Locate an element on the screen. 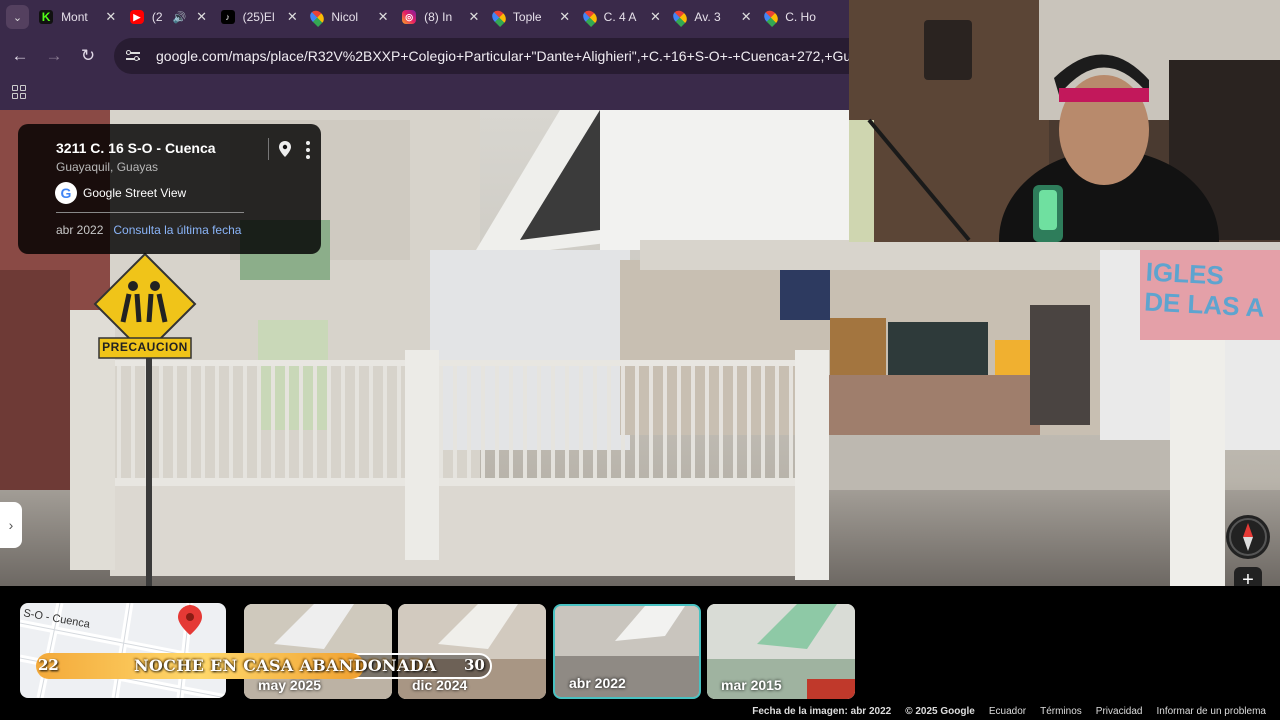 The height and width of the screenshot is (720, 1280). webcam-overlay is located at coordinates (1064, 121).